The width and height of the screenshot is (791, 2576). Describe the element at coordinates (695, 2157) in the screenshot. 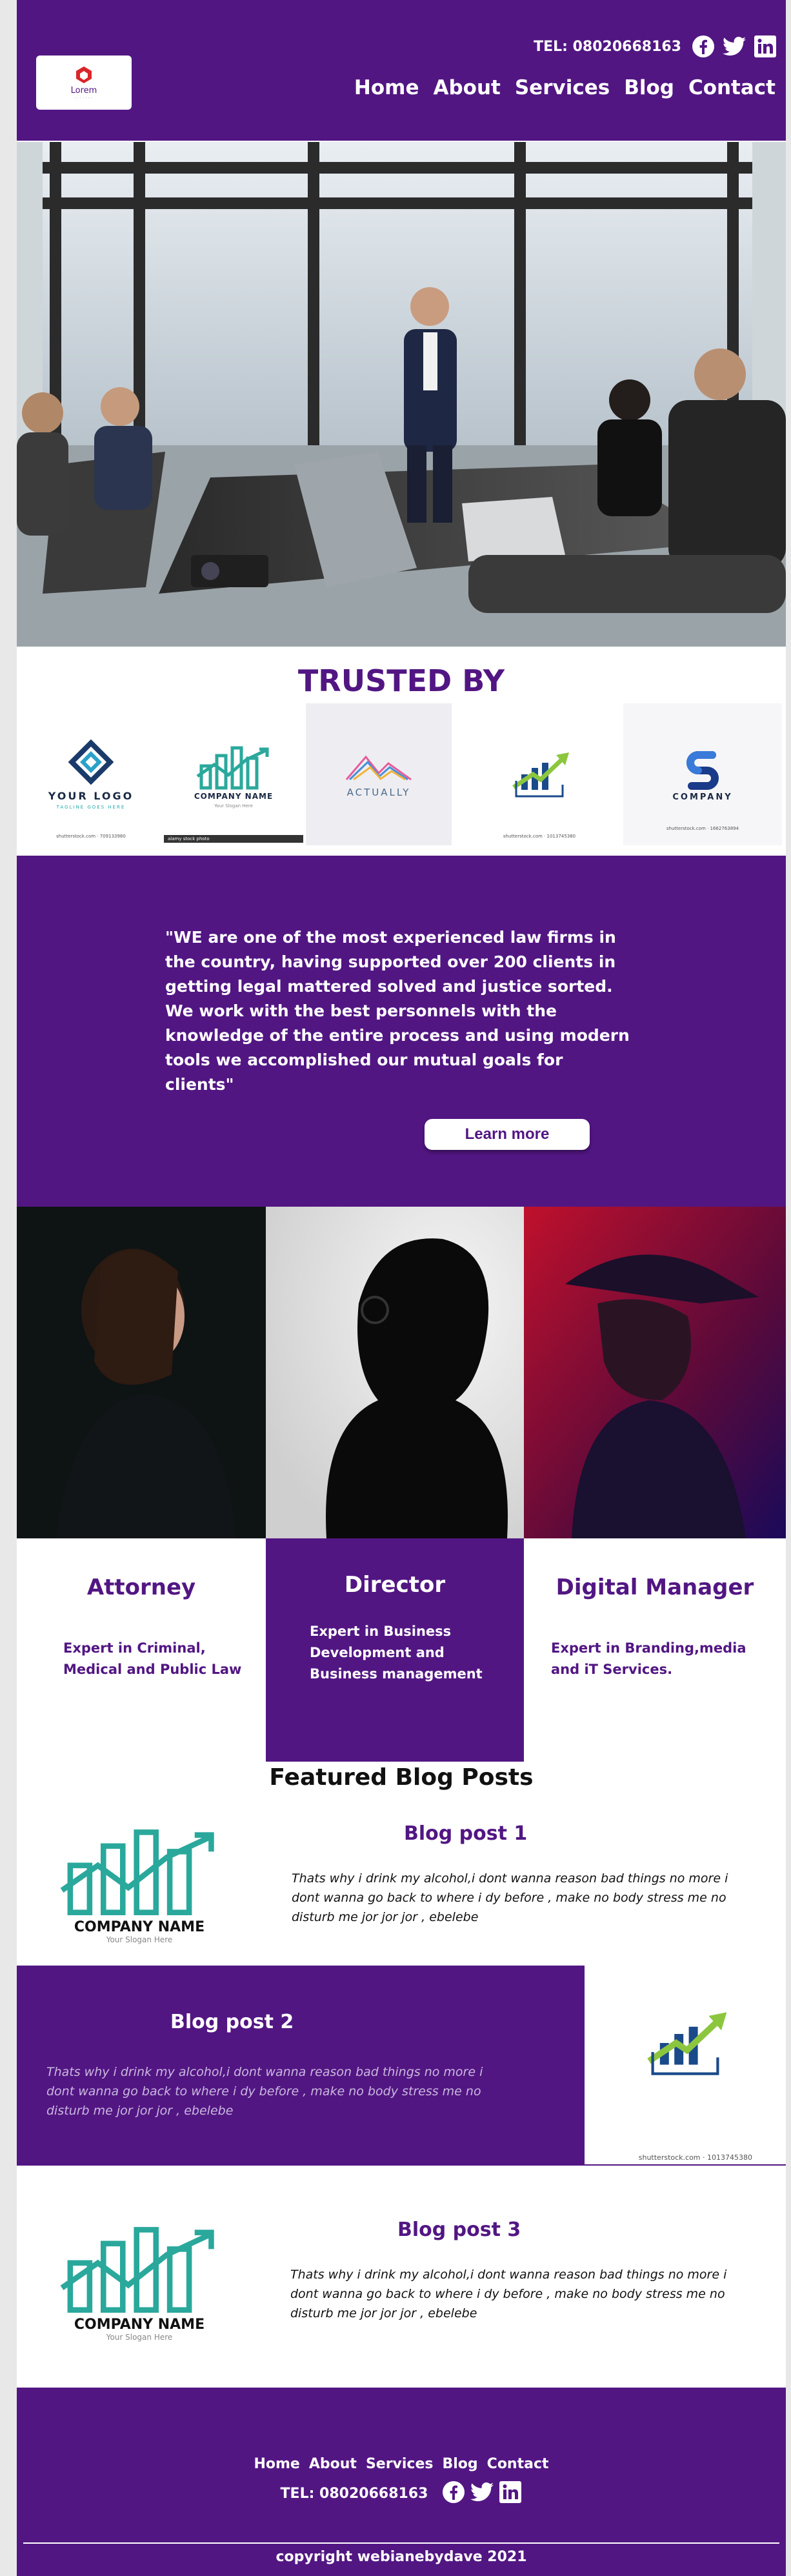

I see `image-caption: shutterstock.com · 1013745380` at that location.